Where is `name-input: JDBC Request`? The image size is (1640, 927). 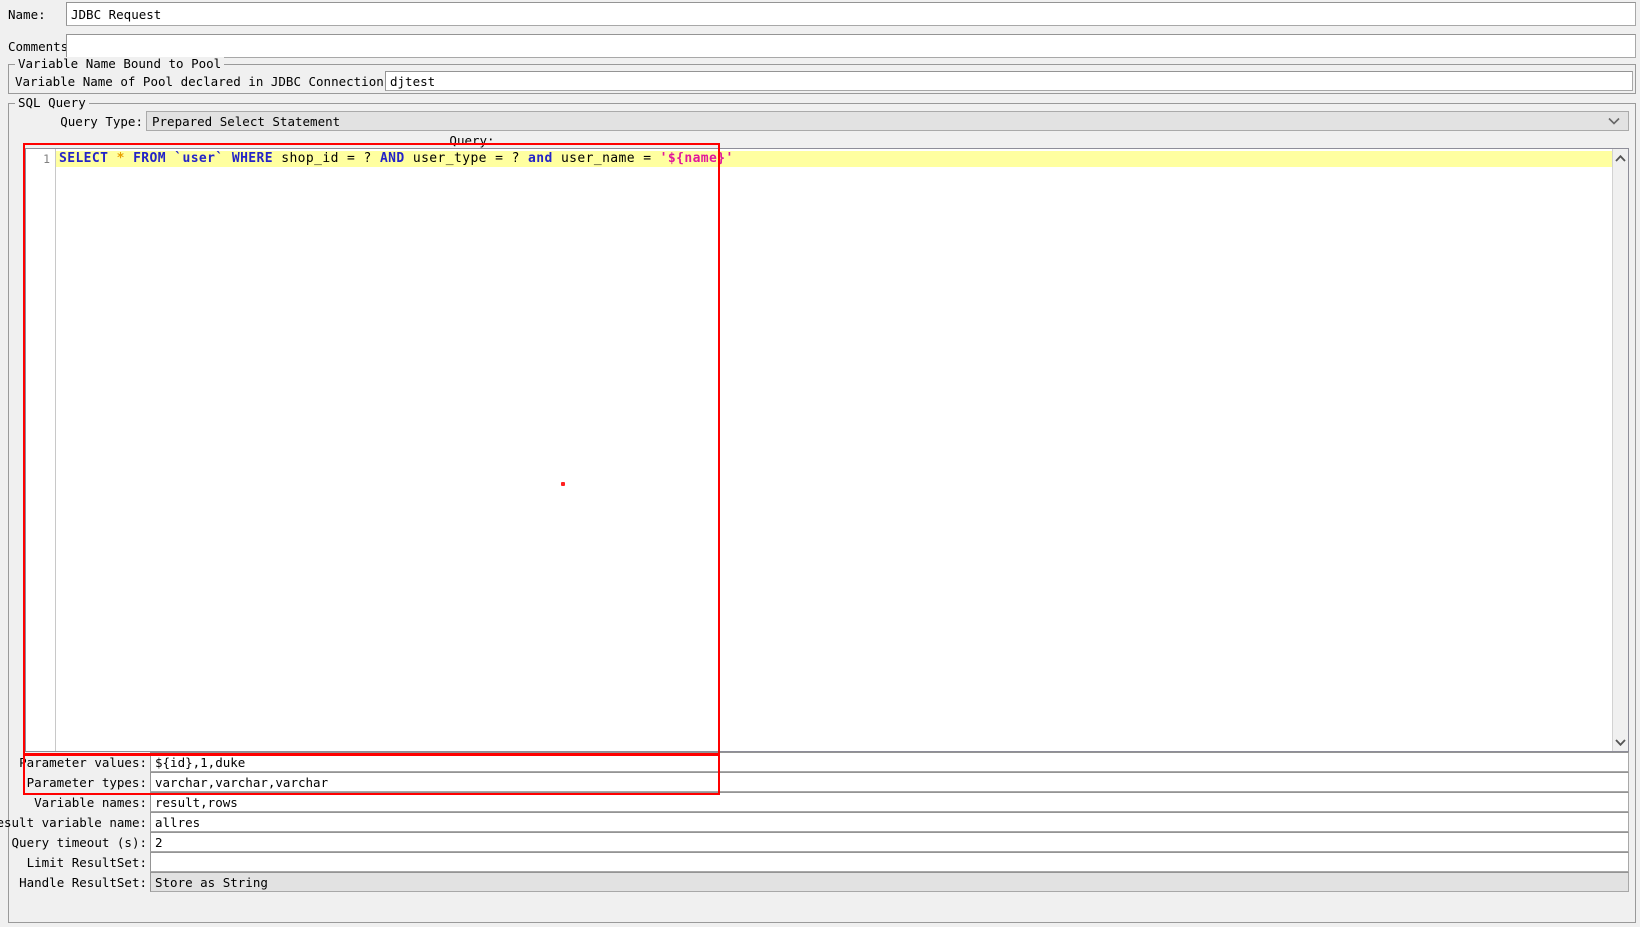 name-input: JDBC Request is located at coordinates (851, 14).